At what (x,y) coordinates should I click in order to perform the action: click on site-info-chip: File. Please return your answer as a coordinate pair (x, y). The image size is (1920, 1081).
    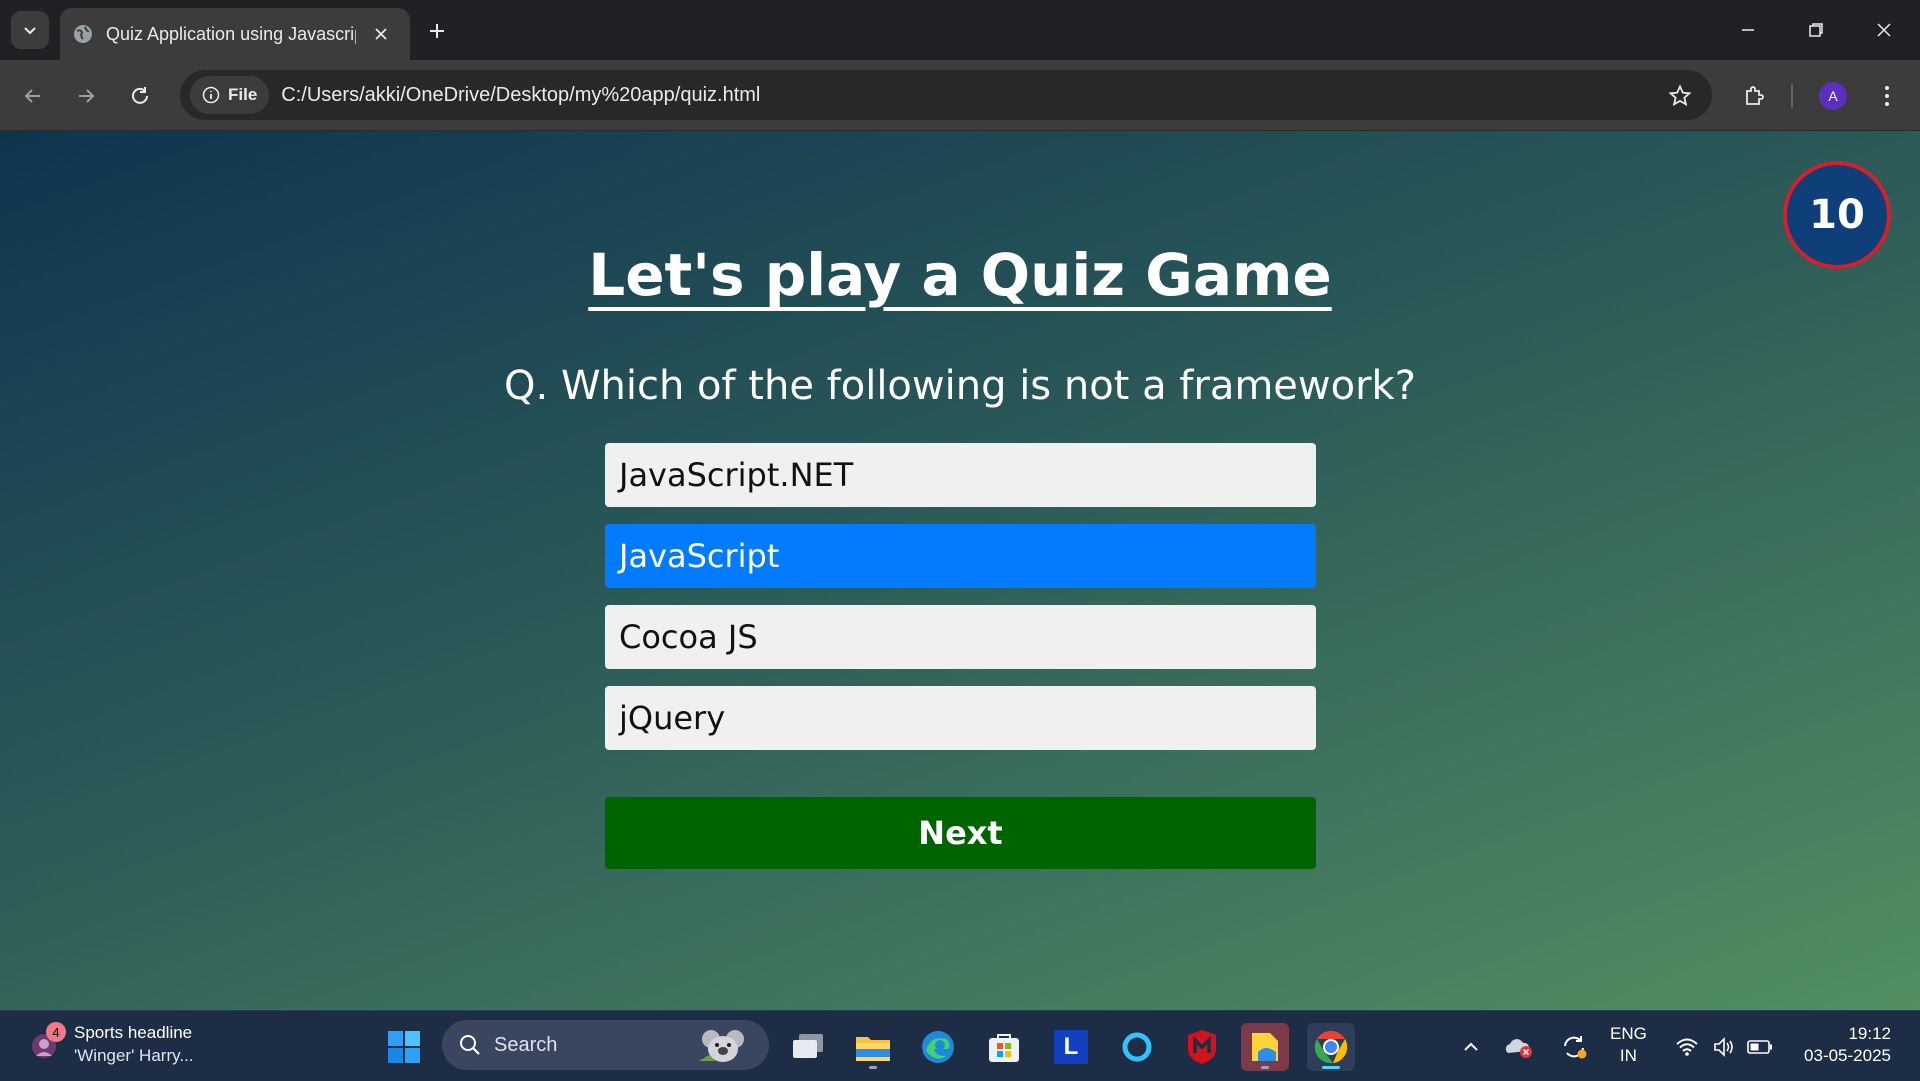
    Looking at the image, I should click on (230, 95).